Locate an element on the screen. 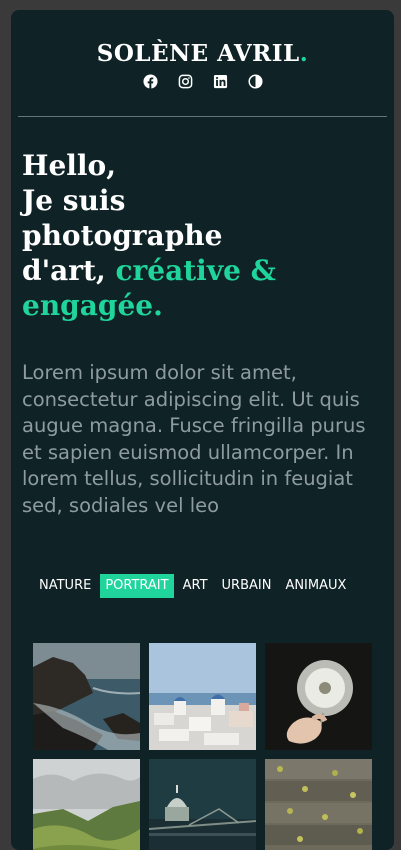  filter-portrait: PORTRAIT is located at coordinates (137, 586).